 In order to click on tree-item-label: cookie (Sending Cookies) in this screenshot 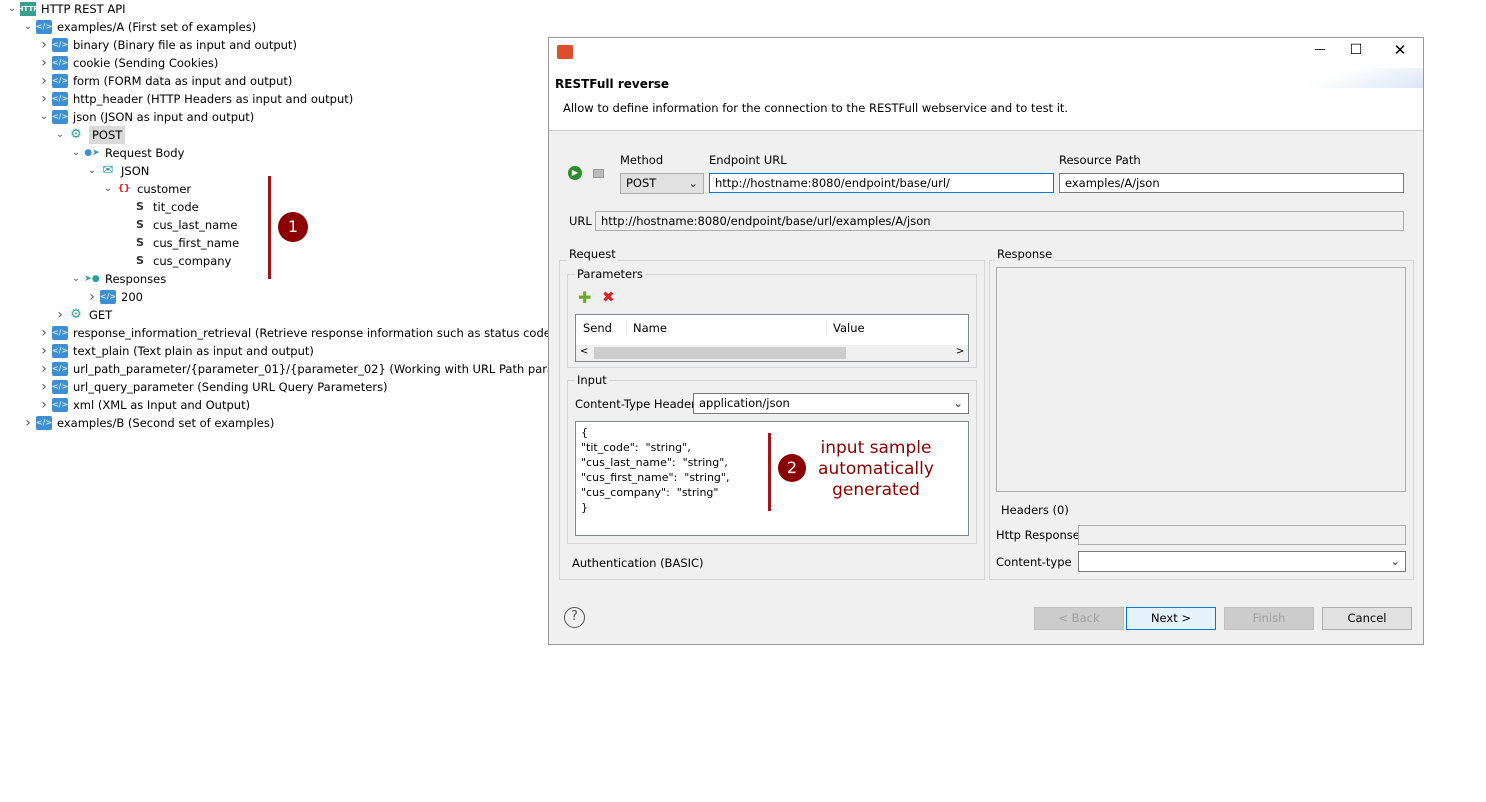, I will do `click(146, 63)`.